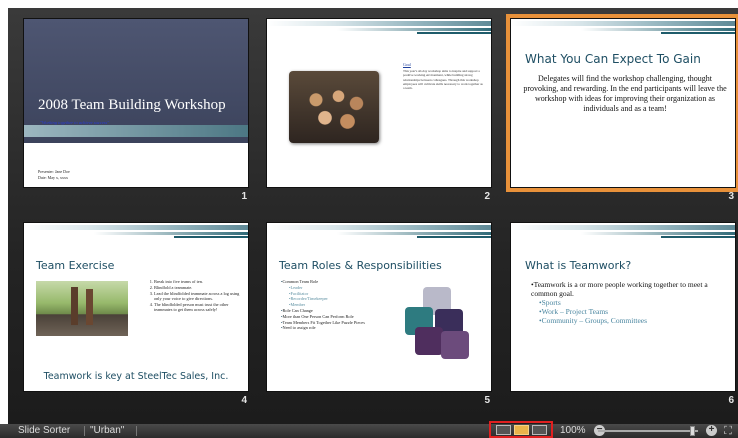  I want to click on slide-5-title: Team Roles & Responsibilities, so click(360, 265).